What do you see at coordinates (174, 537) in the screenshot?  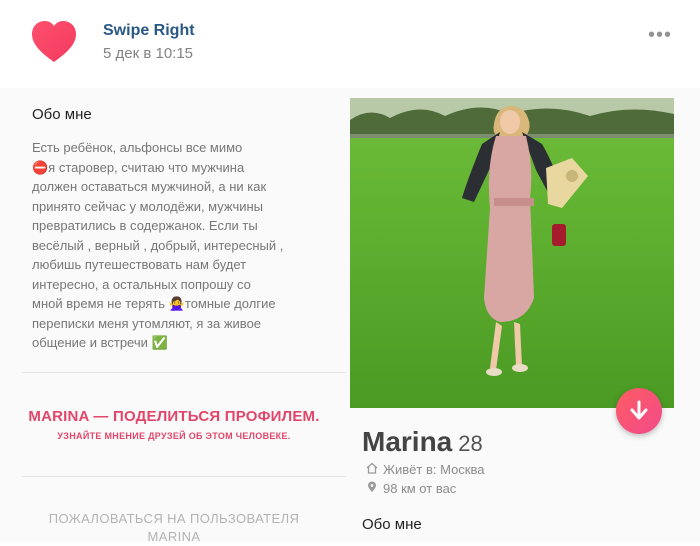 I see `report-line: MARINA` at bounding box center [174, 537].